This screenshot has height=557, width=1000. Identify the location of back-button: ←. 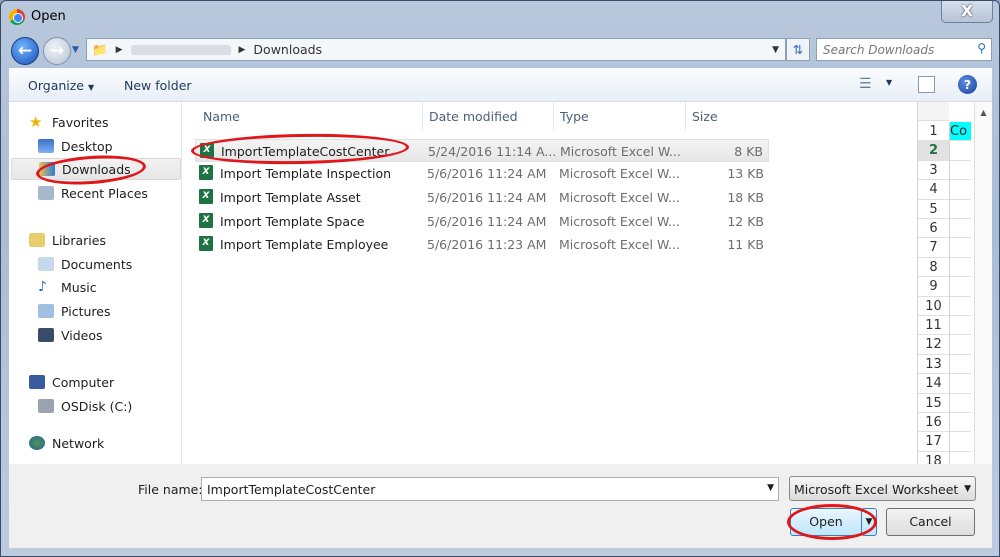
(25, 51).